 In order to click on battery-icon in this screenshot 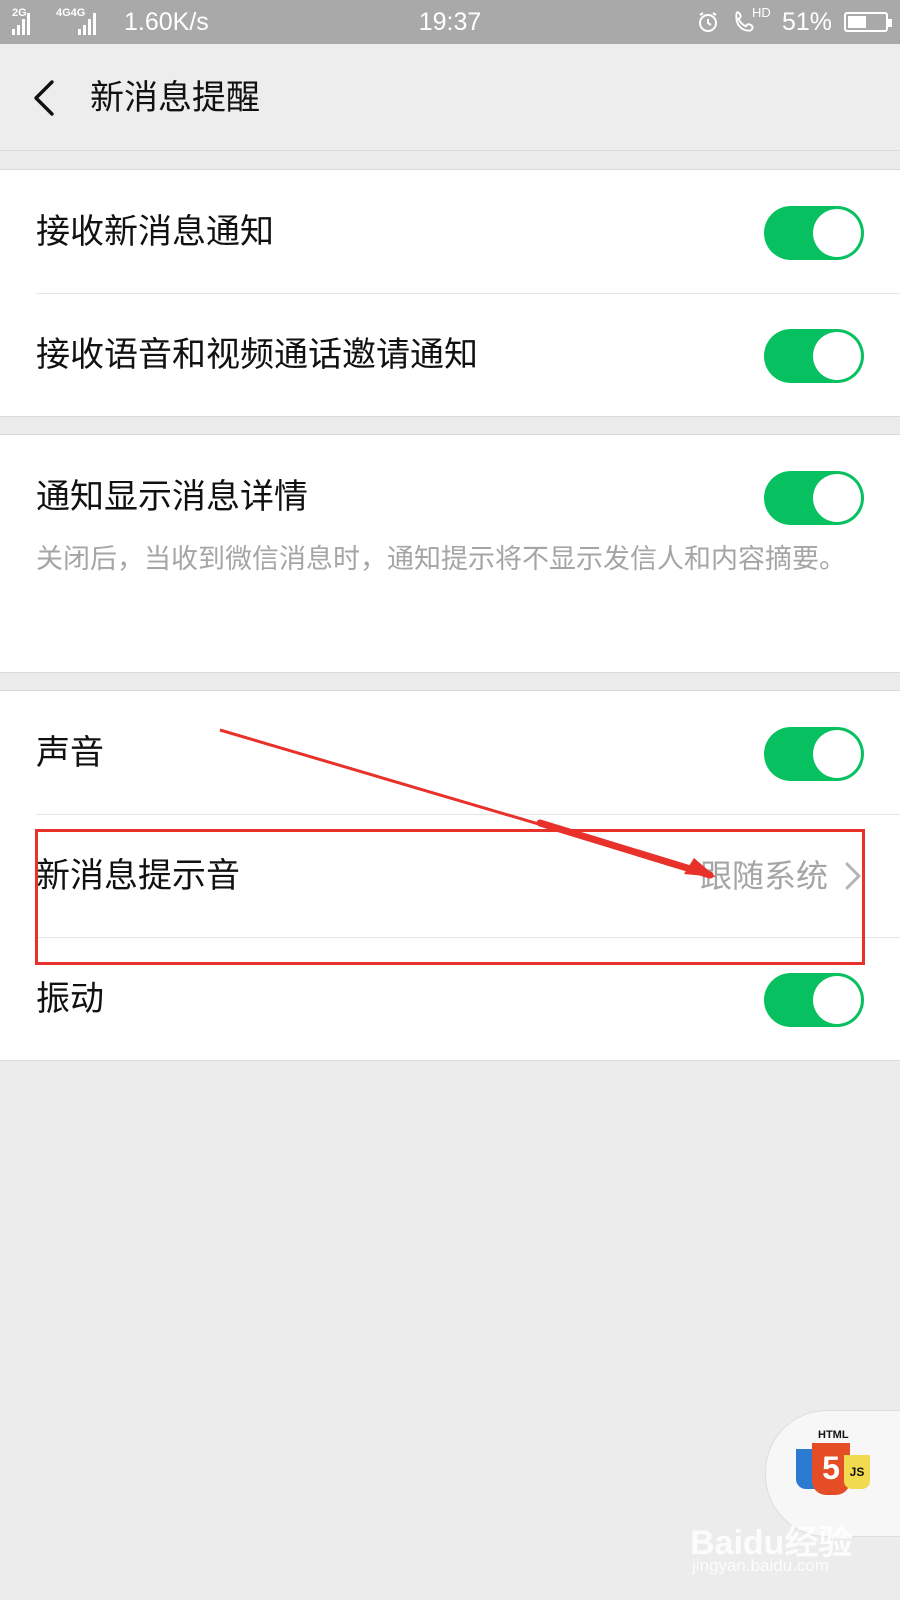, I will do `click(868, 22)`.